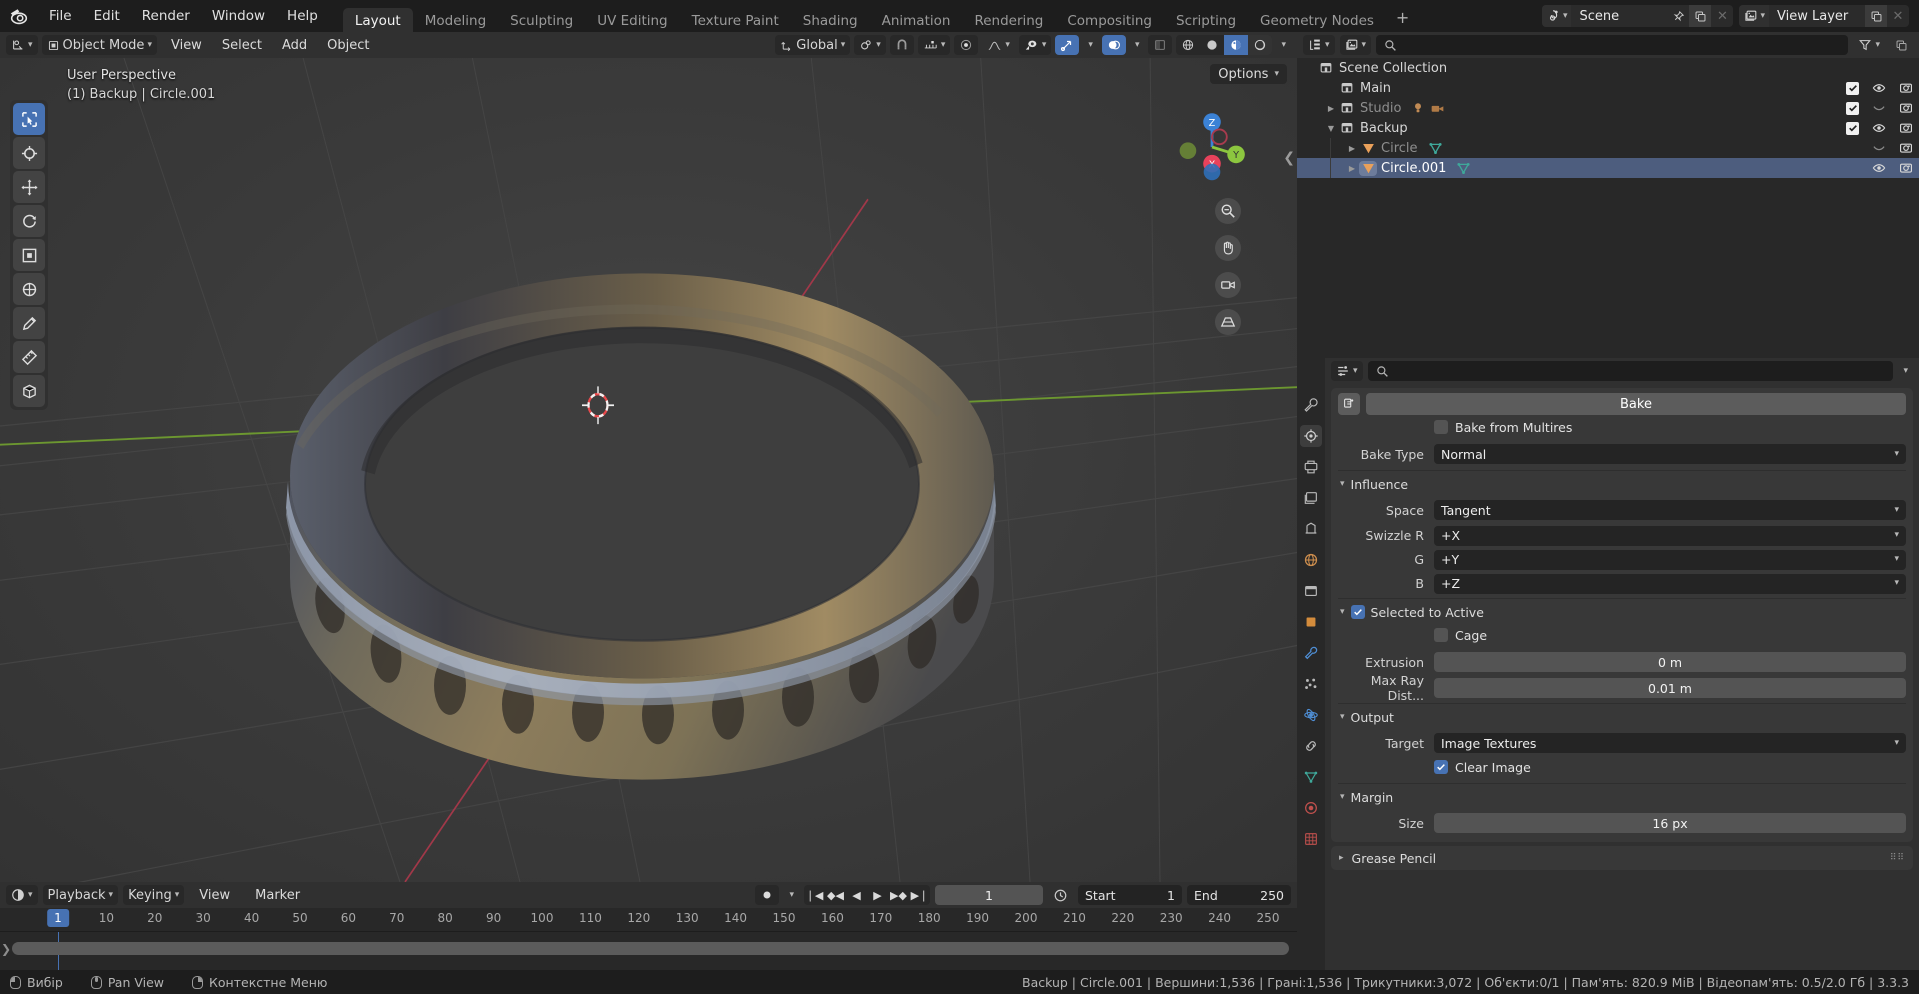 The height and width of the screenshot is (994, 1919). Describe the element at coordinates (19, 16) in the screenshot. I see `blender-logo-icon` at that location.